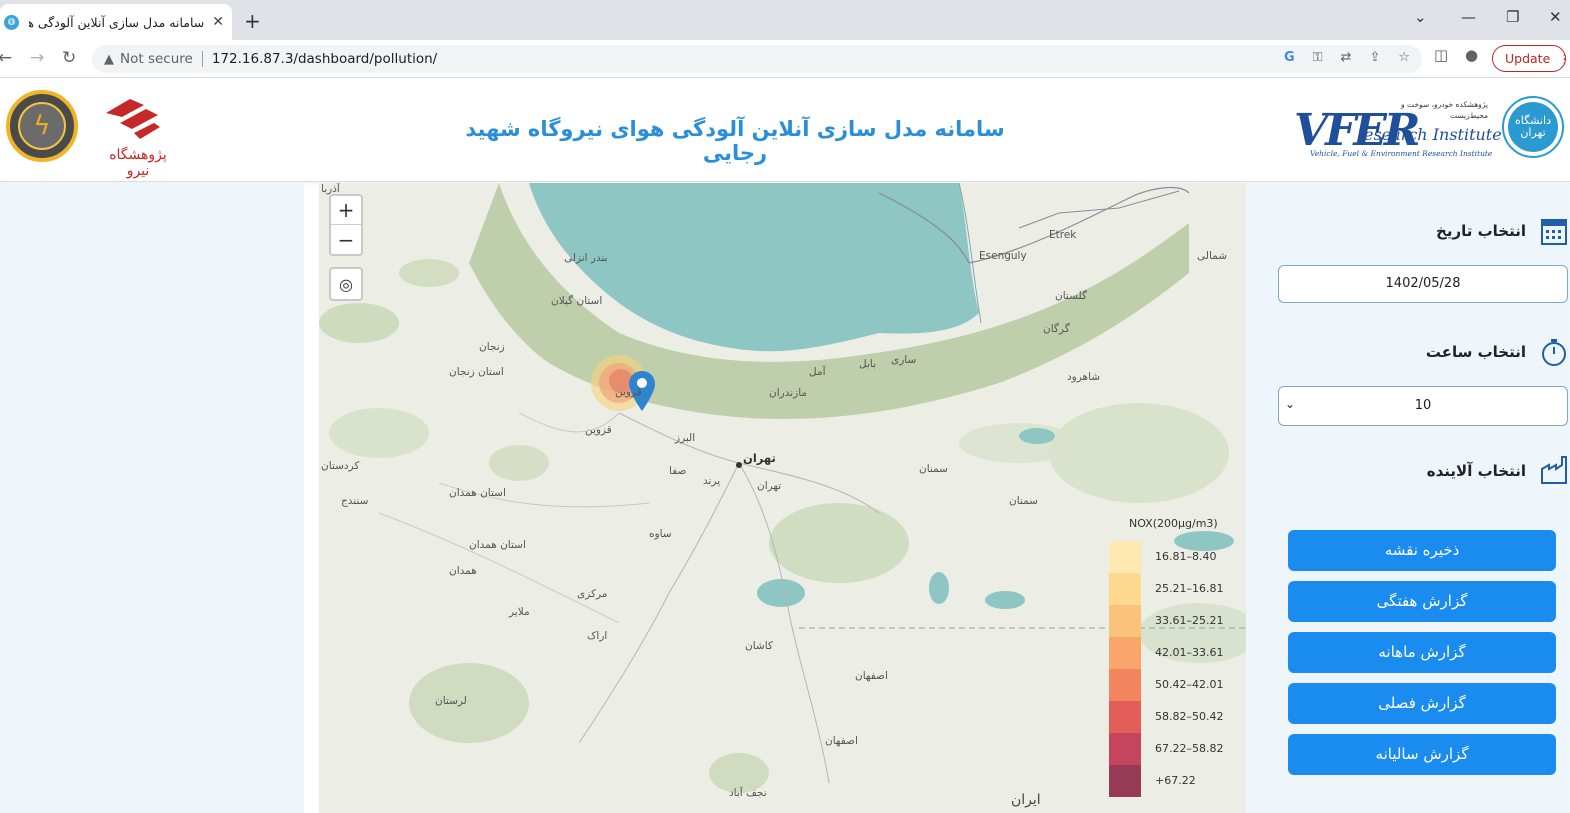 The height and width of the screenshot is (813, 1570). I want to click on google-icon: G, so click(1289, 57).